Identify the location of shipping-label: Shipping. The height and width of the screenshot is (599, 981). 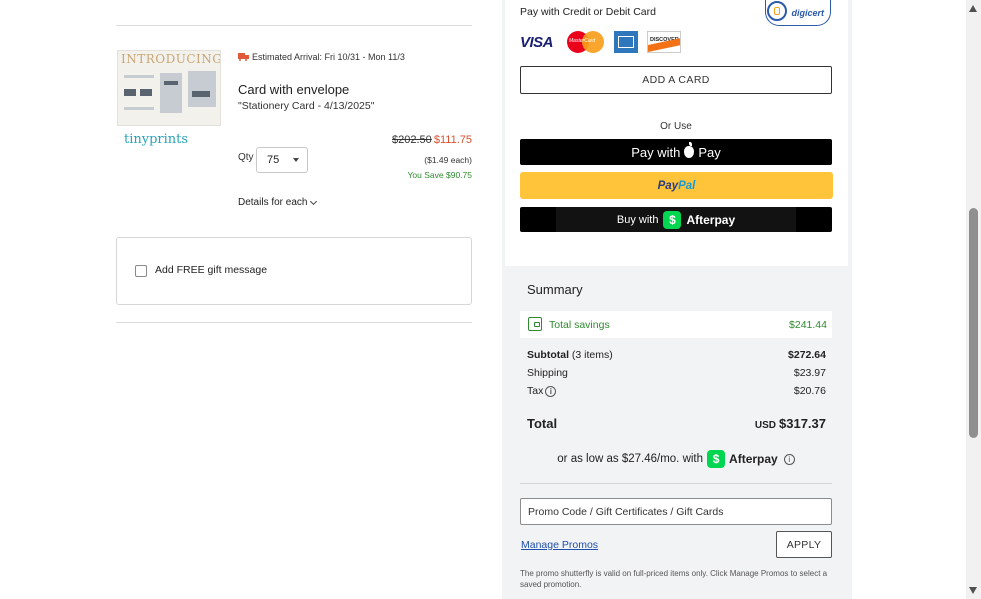
(547, 373).